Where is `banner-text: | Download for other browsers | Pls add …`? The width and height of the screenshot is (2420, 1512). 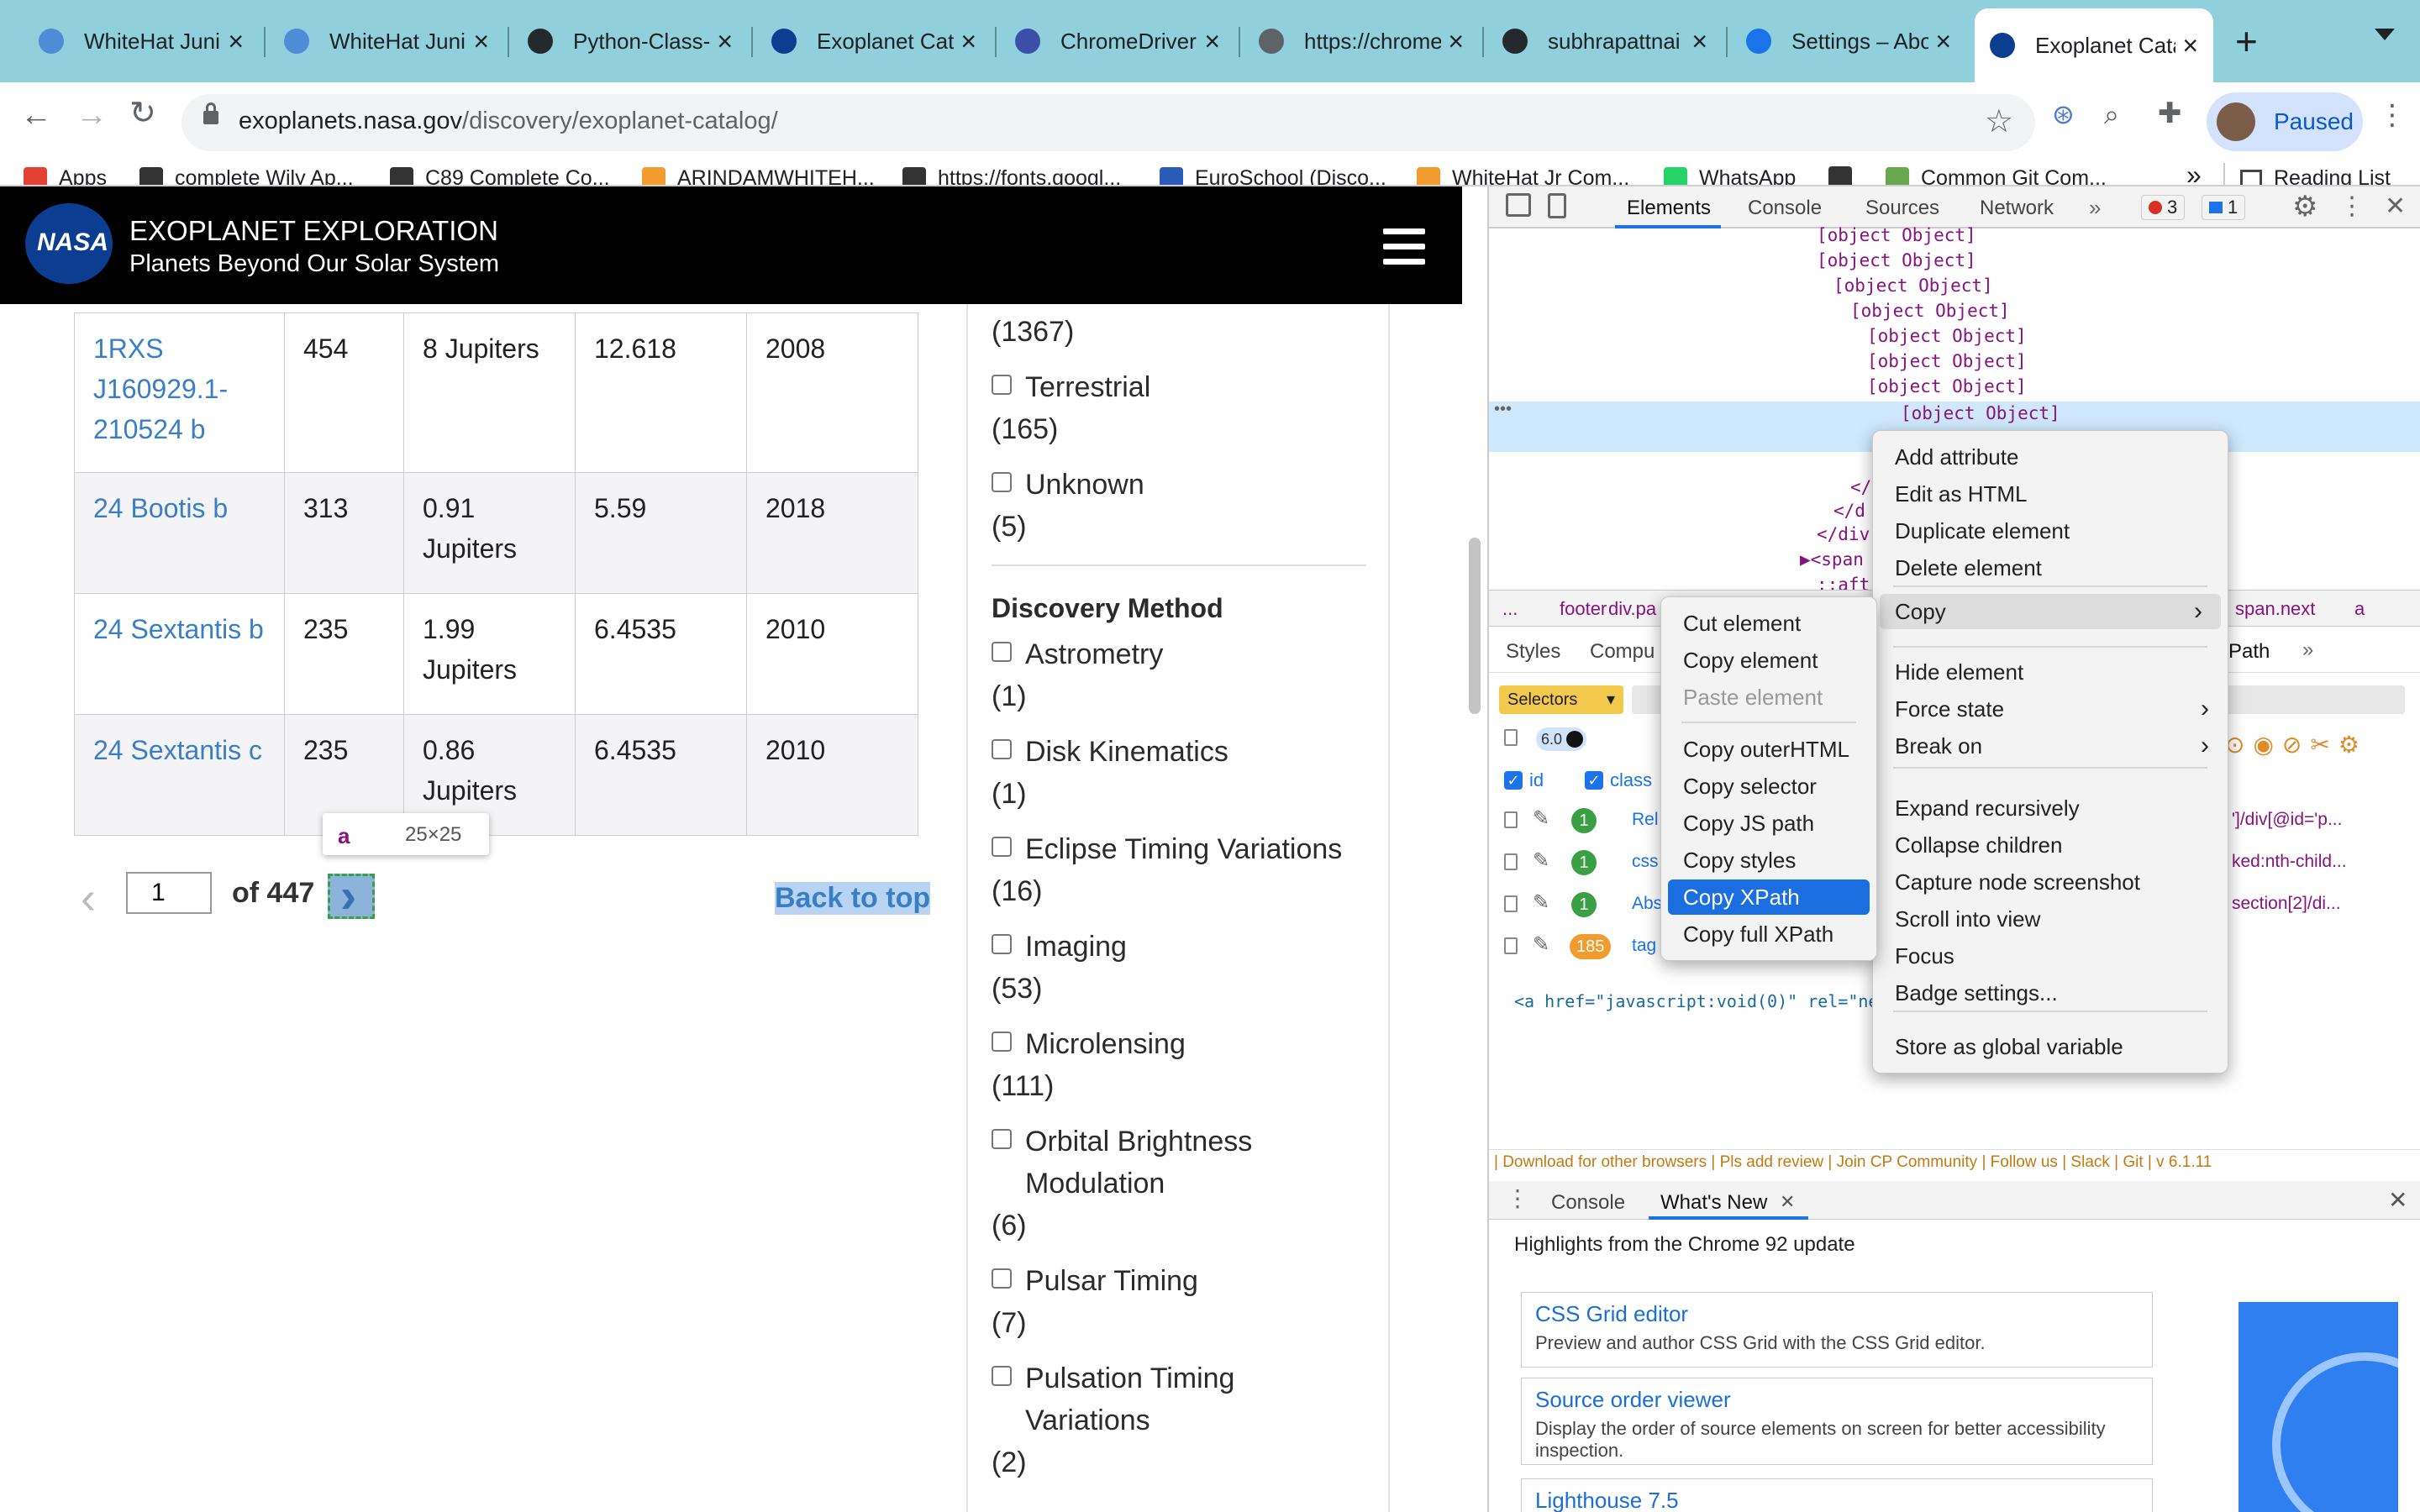 banner-text: | Download for other browsers | Pls add … is located at coordinates (1853, 1162).